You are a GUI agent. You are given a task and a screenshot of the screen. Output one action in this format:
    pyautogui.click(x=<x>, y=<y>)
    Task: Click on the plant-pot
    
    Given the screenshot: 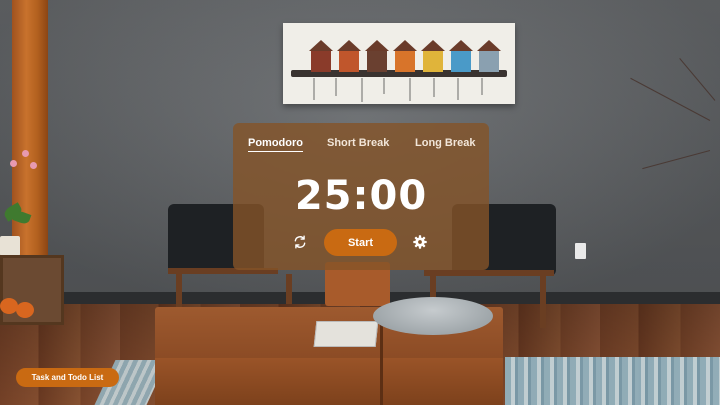 What is the action you would take?
    pyautogui.click(x=10, y=246)
    